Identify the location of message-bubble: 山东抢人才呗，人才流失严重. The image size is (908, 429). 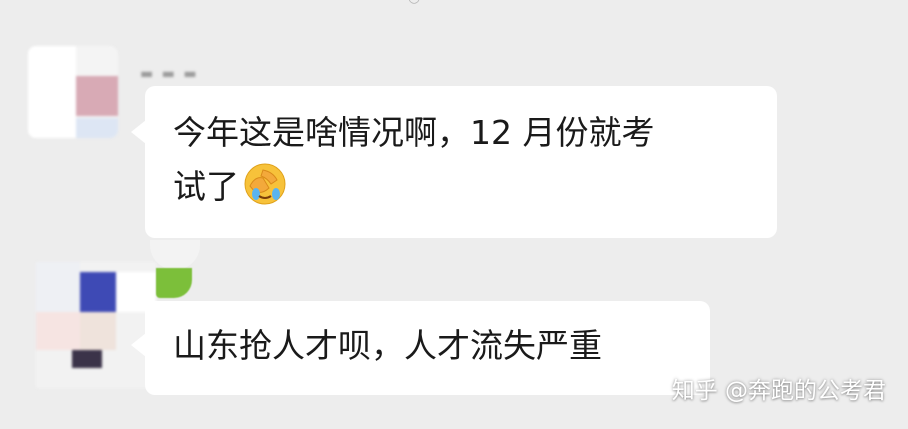
(420, 348).